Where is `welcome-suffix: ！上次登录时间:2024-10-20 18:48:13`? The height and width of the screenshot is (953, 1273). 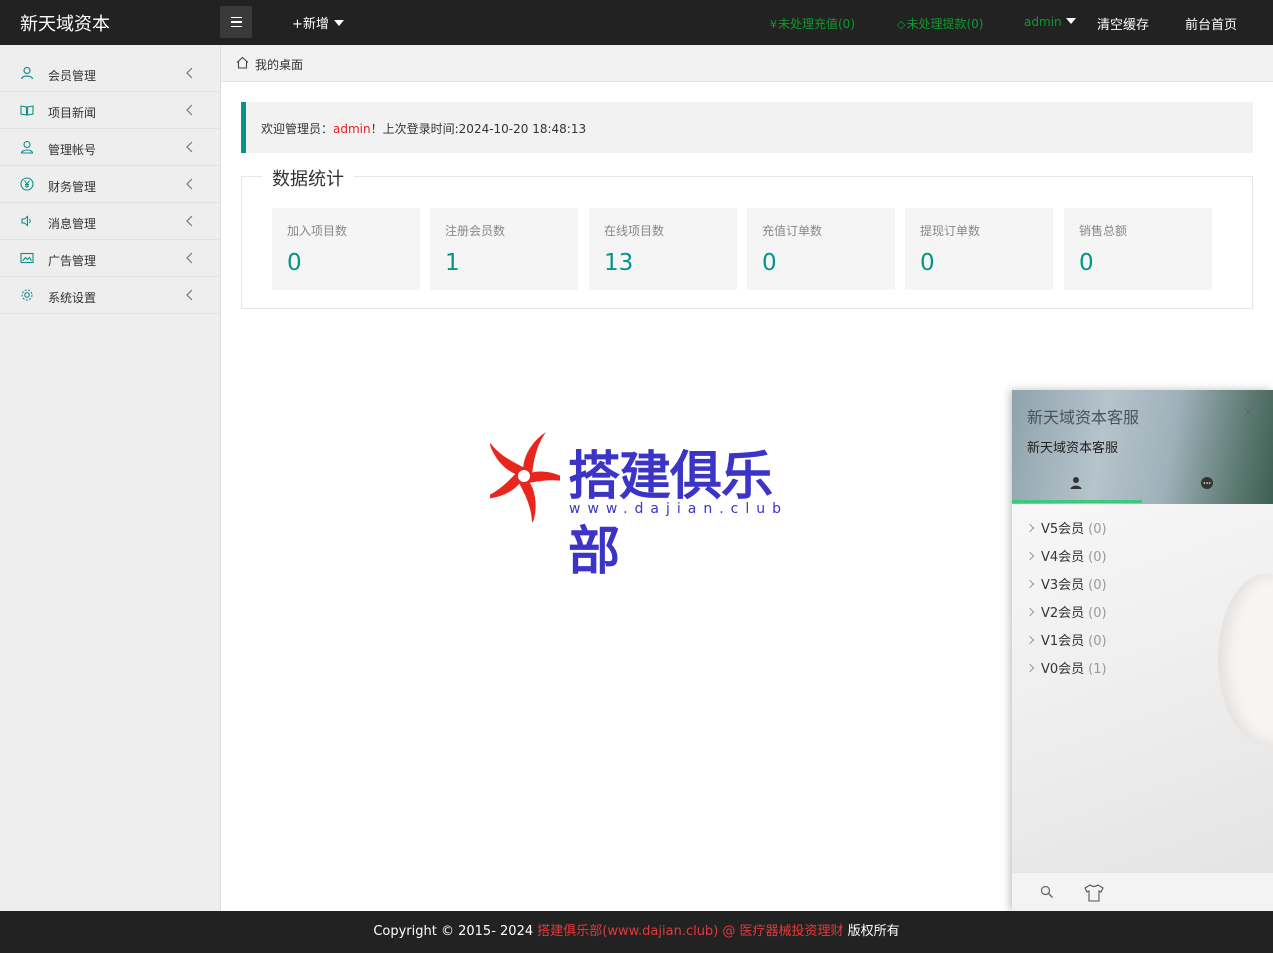 welcome-suffix: ！上次登录时间:2024-10-20 18:48:13 is located at coordinates (478, 129).